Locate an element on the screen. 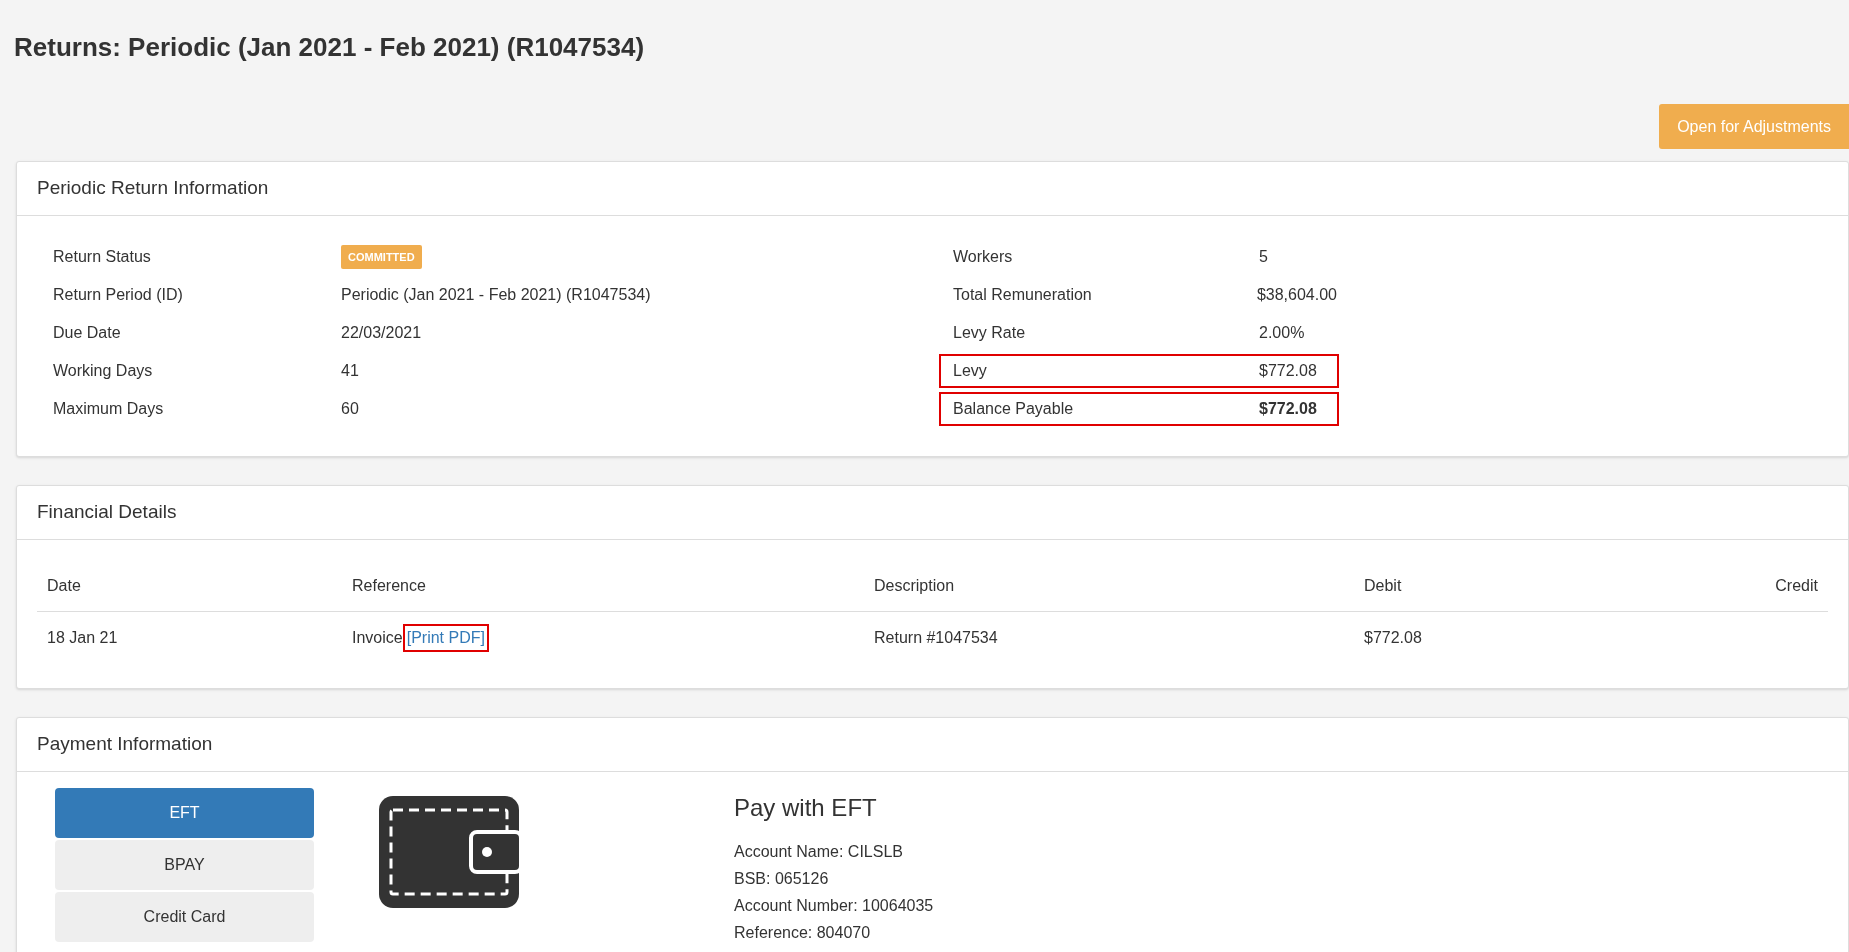 The height and width of the screenshot is (952, 1849). field-label: Balance Payable is located at coordinates (1014, 409).